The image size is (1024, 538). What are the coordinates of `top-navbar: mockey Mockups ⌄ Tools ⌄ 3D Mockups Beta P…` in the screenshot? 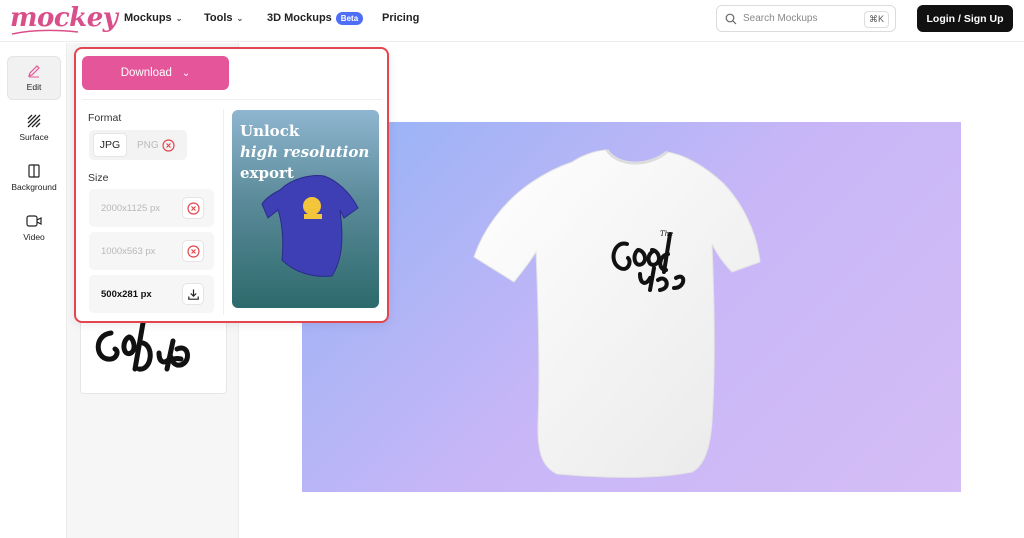 It's located at (512, 21).